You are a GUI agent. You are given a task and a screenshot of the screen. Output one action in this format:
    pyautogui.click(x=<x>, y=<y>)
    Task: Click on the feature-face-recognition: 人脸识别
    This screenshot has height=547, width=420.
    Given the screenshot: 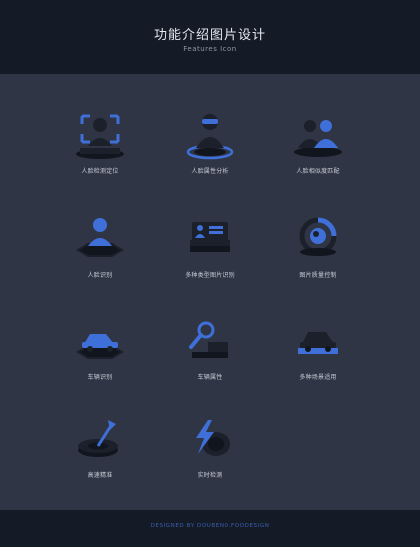 What is the action you would take?
    pyautogui.click(x=100, y=252)
    